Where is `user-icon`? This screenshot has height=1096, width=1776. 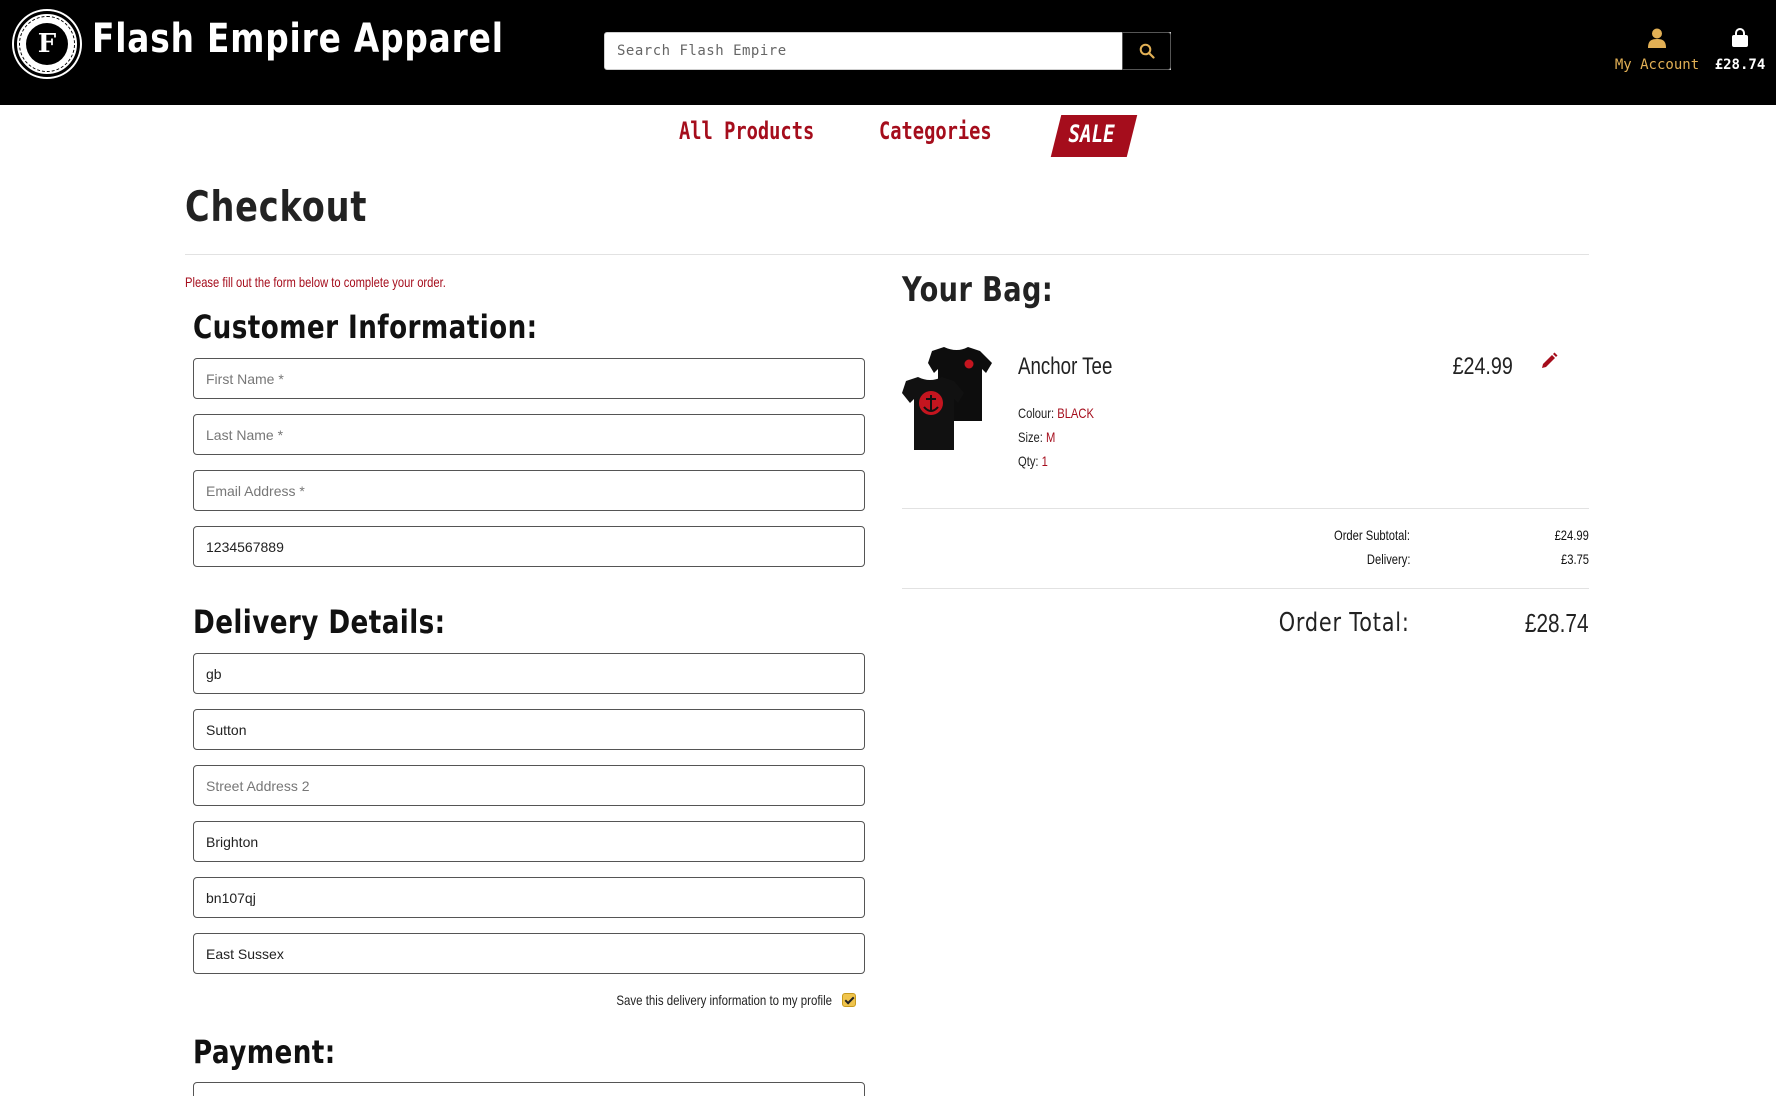 user-icon is located at coordinates (1657, 38).